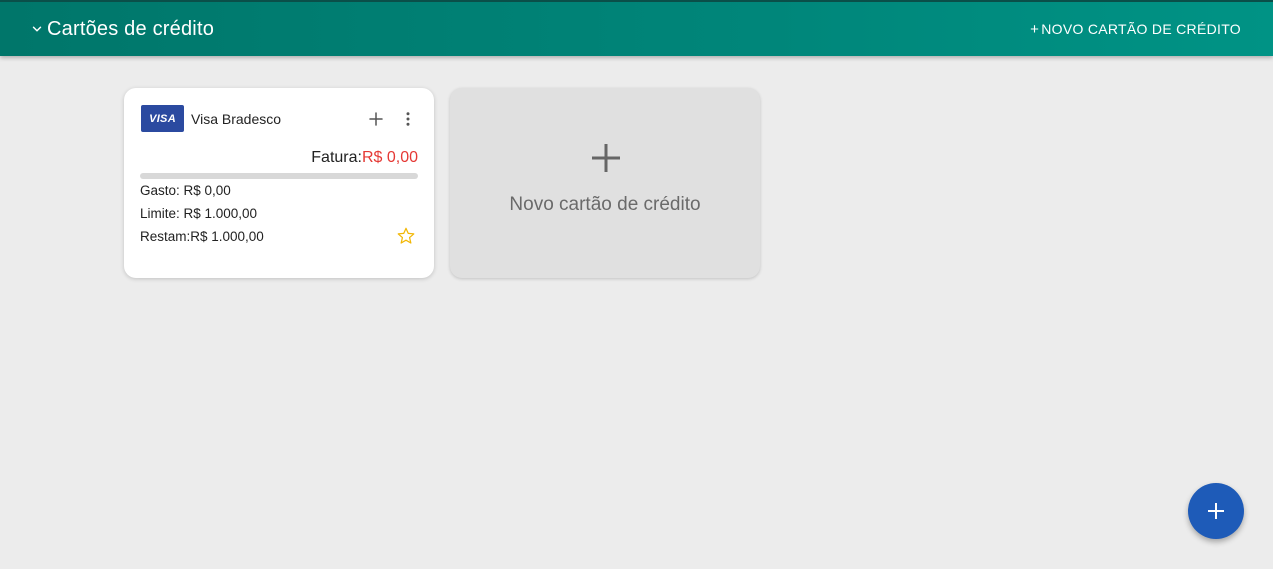 This screenshot has height=569, width=1273. Describe the element at coordinates (389, 157) in the screenshot. I see `invoice-value: R$ 0,00` at that location.